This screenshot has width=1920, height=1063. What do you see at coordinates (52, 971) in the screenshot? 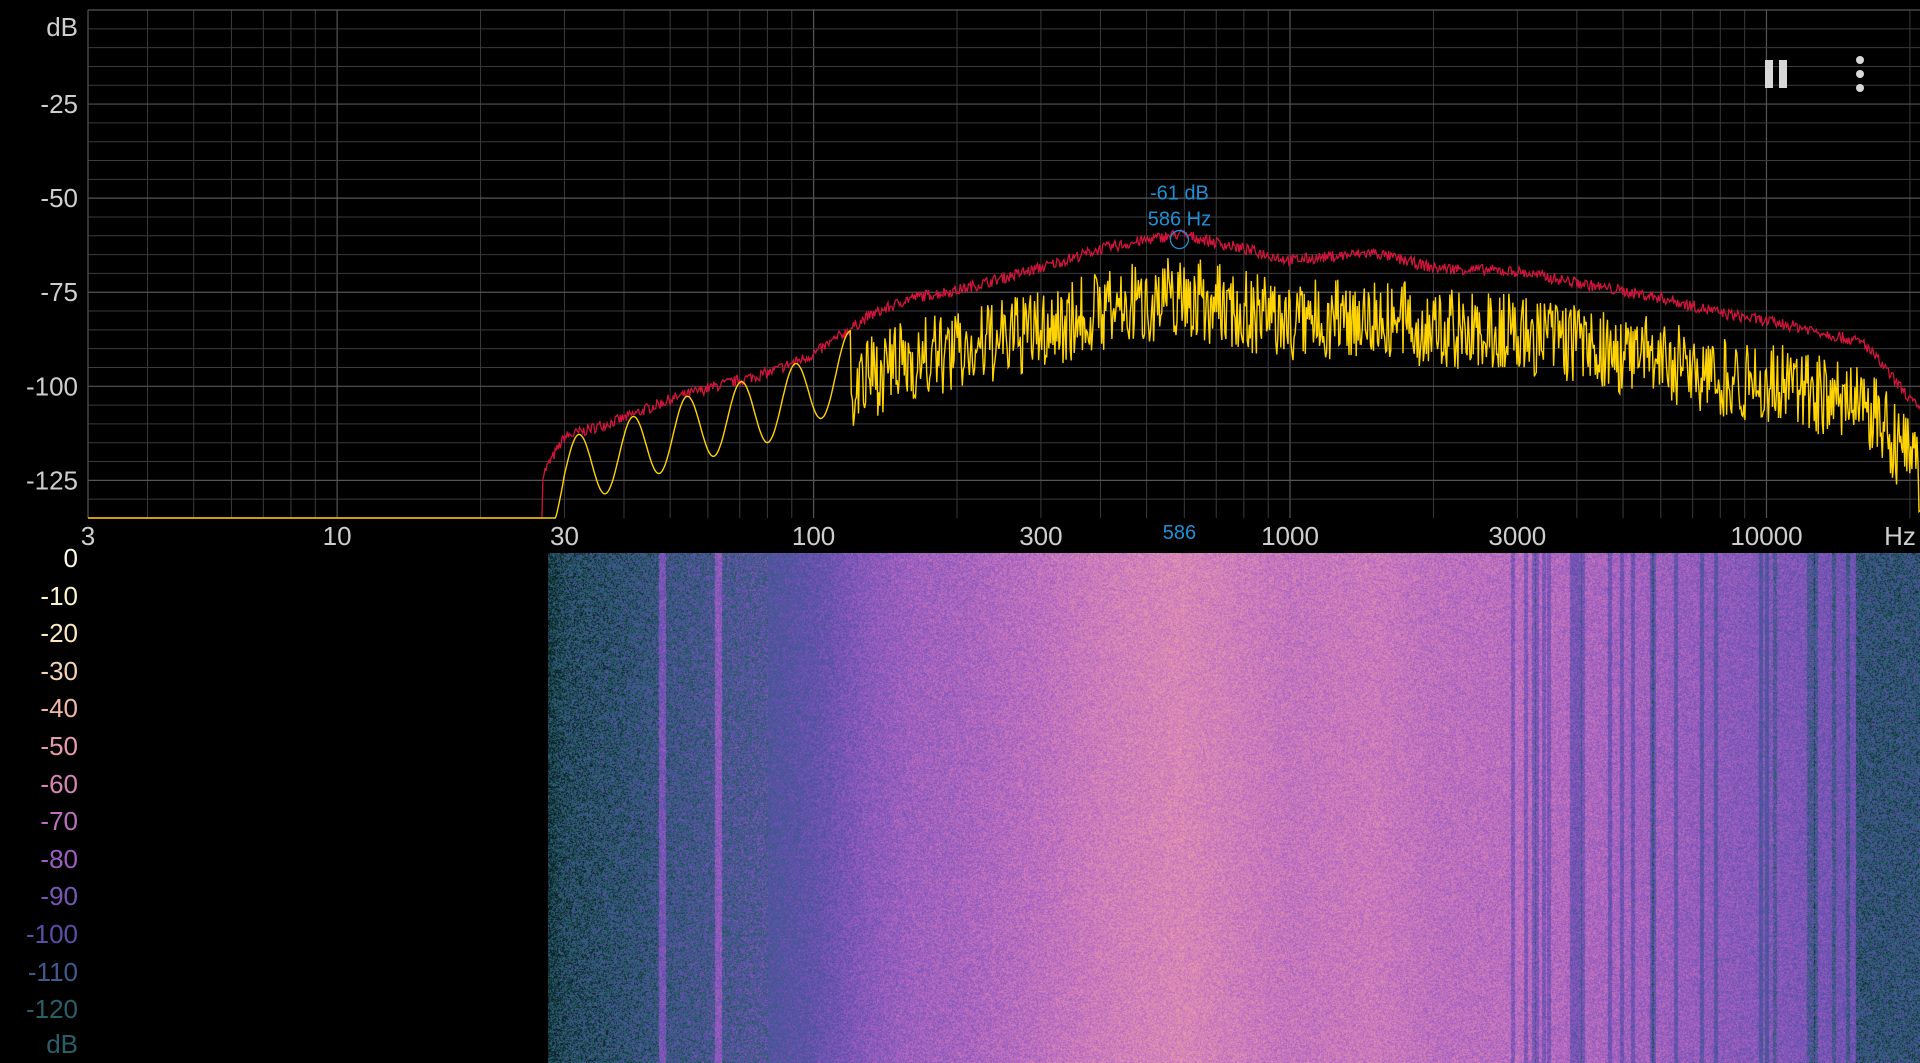
I see `spectrogram-scale-label: -110` at bounding box center [52, 971].